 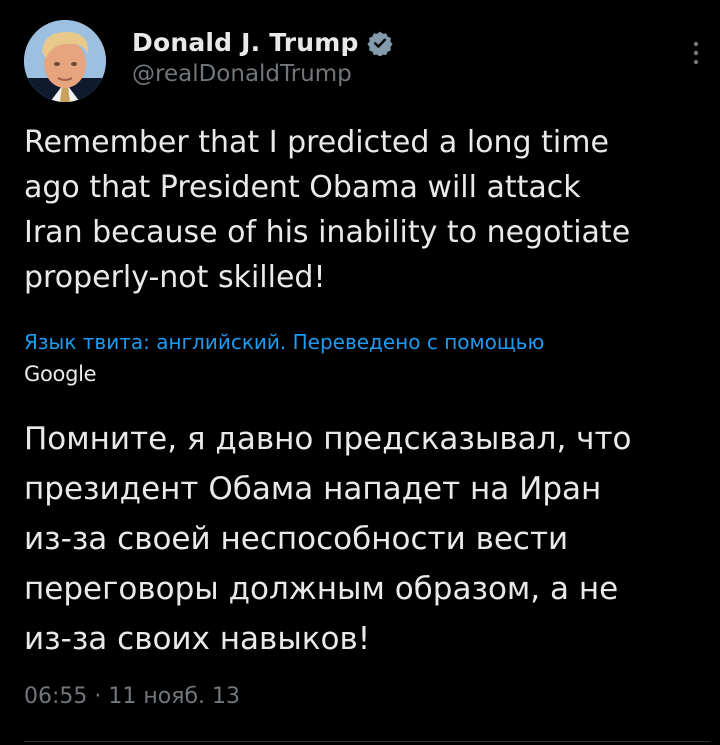 What do you see at coordinates (262, 74) in the screenshot?
I see `handle: @realDonaldTrump` at bounding box center [262, 74].